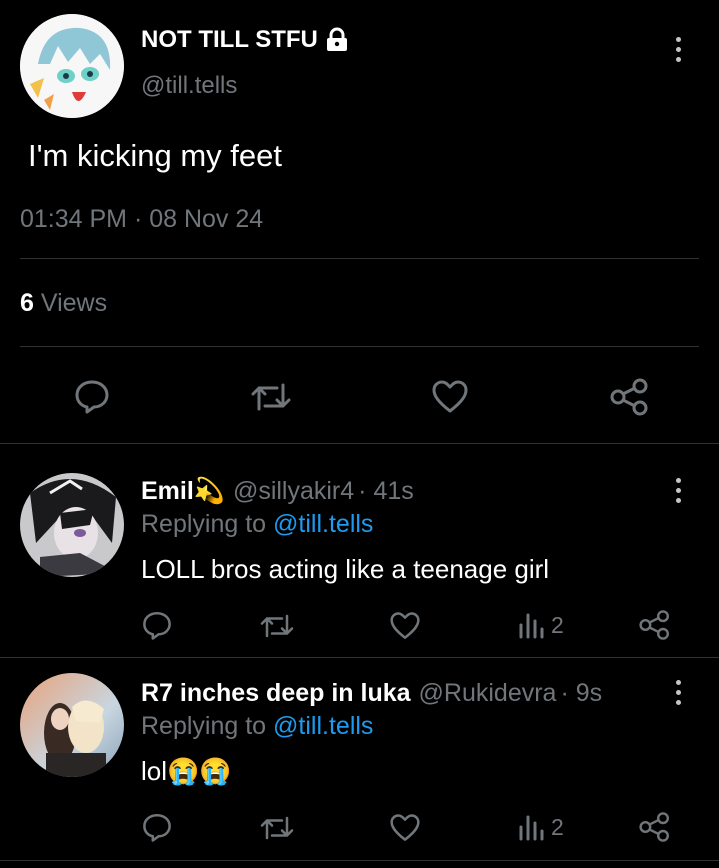 This screenshot has height=868, width=719. What do you see at coordinates (276, 693) in the screenshot?
I see `reply-display-name: R7 inches deep in luka` at bounding box center [276, 693].